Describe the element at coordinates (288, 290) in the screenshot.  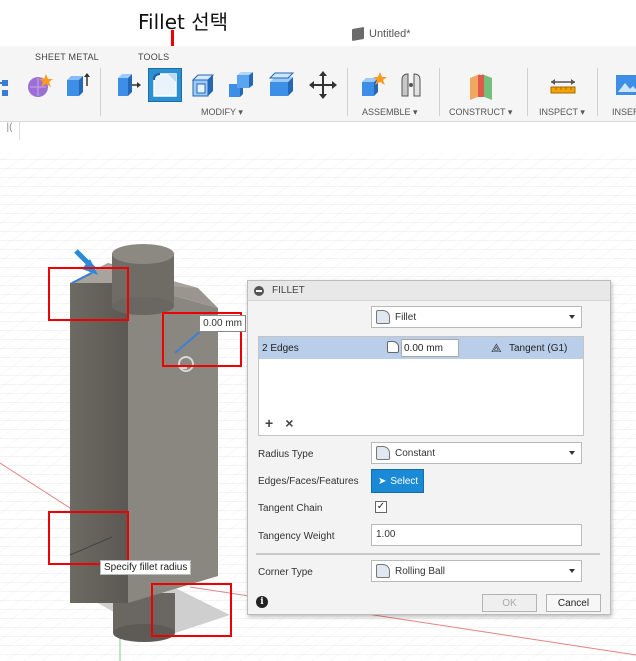
I see `dialog-title: FILLET` at that location.